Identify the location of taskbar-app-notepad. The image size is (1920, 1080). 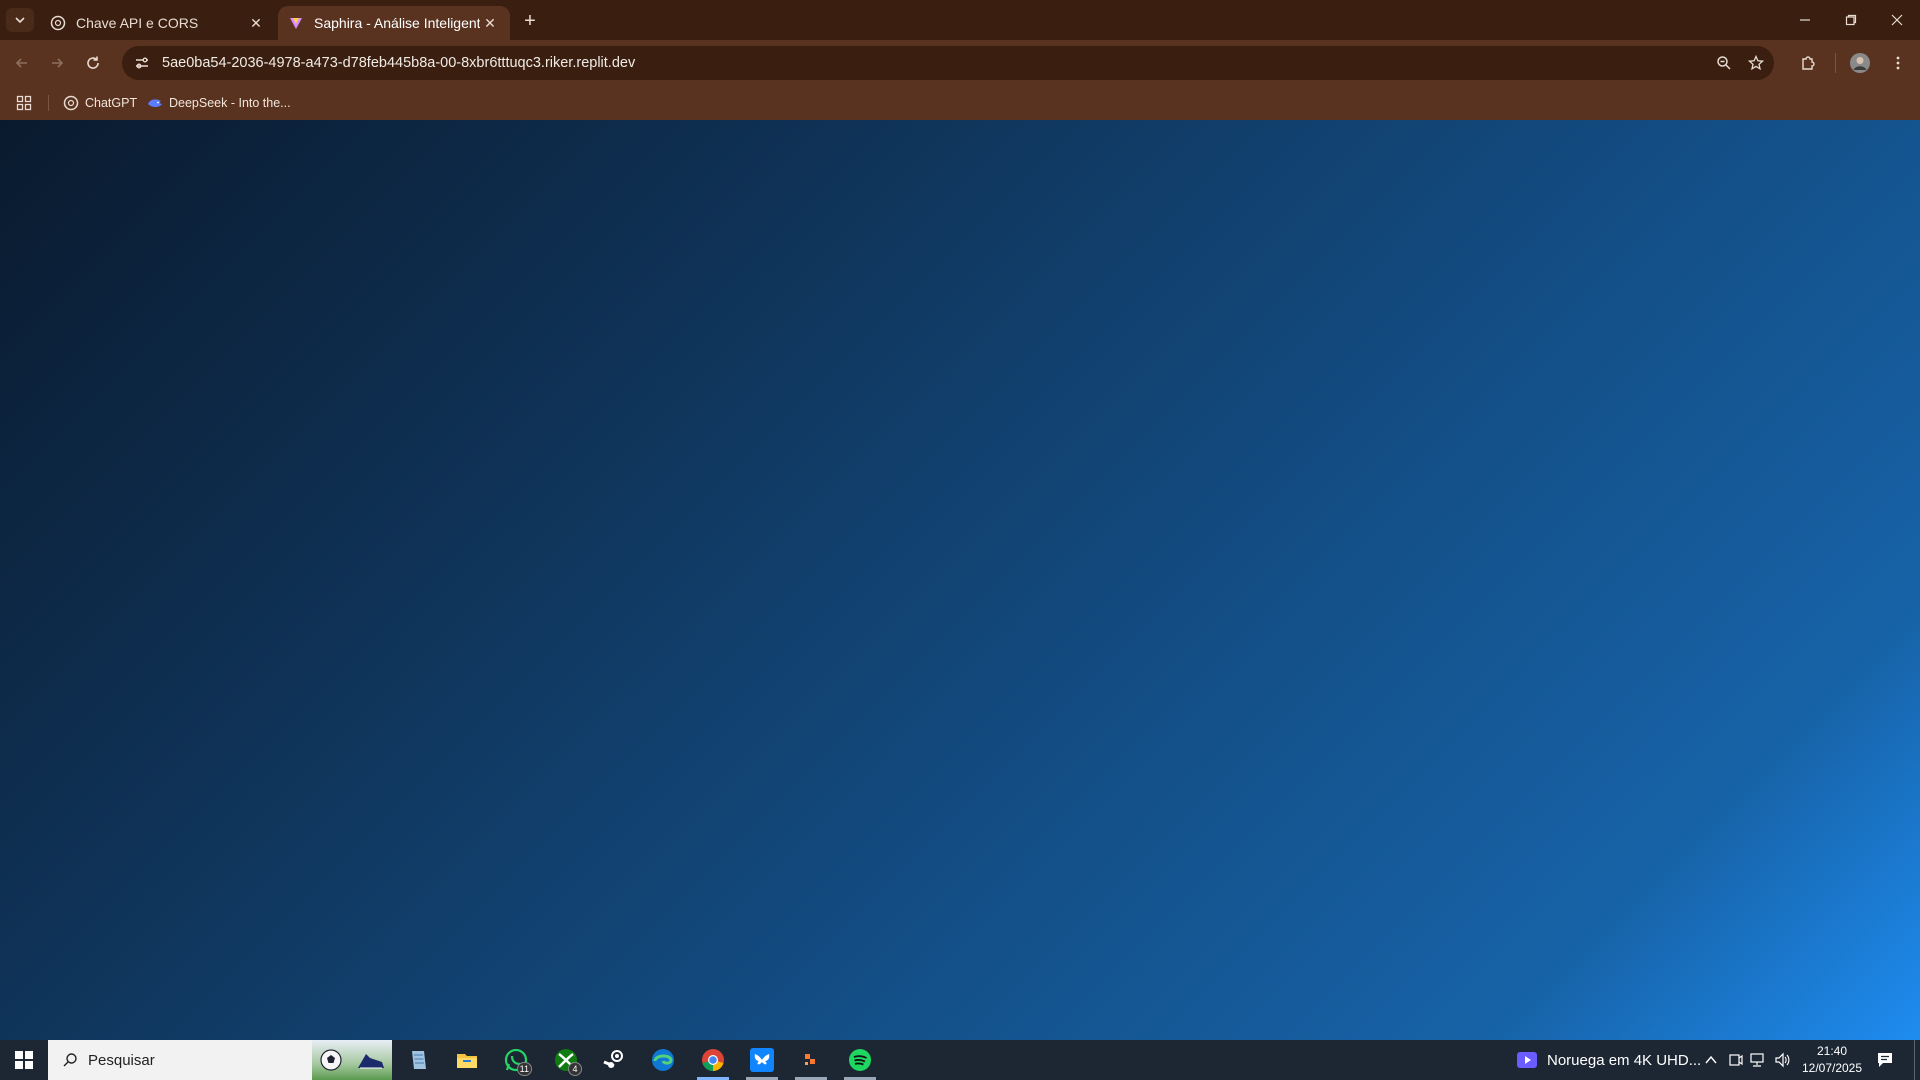
(418, 1060).